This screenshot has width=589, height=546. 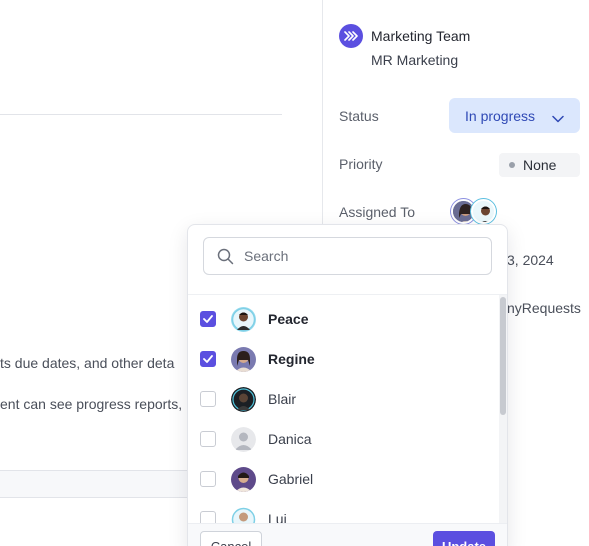 I want to click on assignee-avatars, so click(x=476, y=212).